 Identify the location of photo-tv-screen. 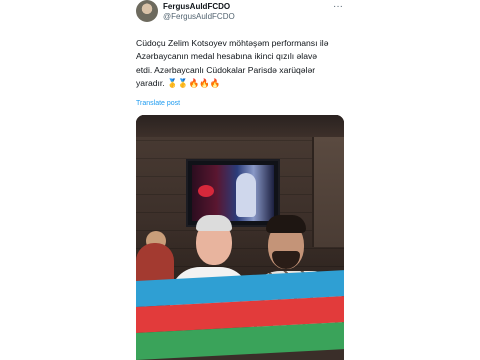
(233, 193).